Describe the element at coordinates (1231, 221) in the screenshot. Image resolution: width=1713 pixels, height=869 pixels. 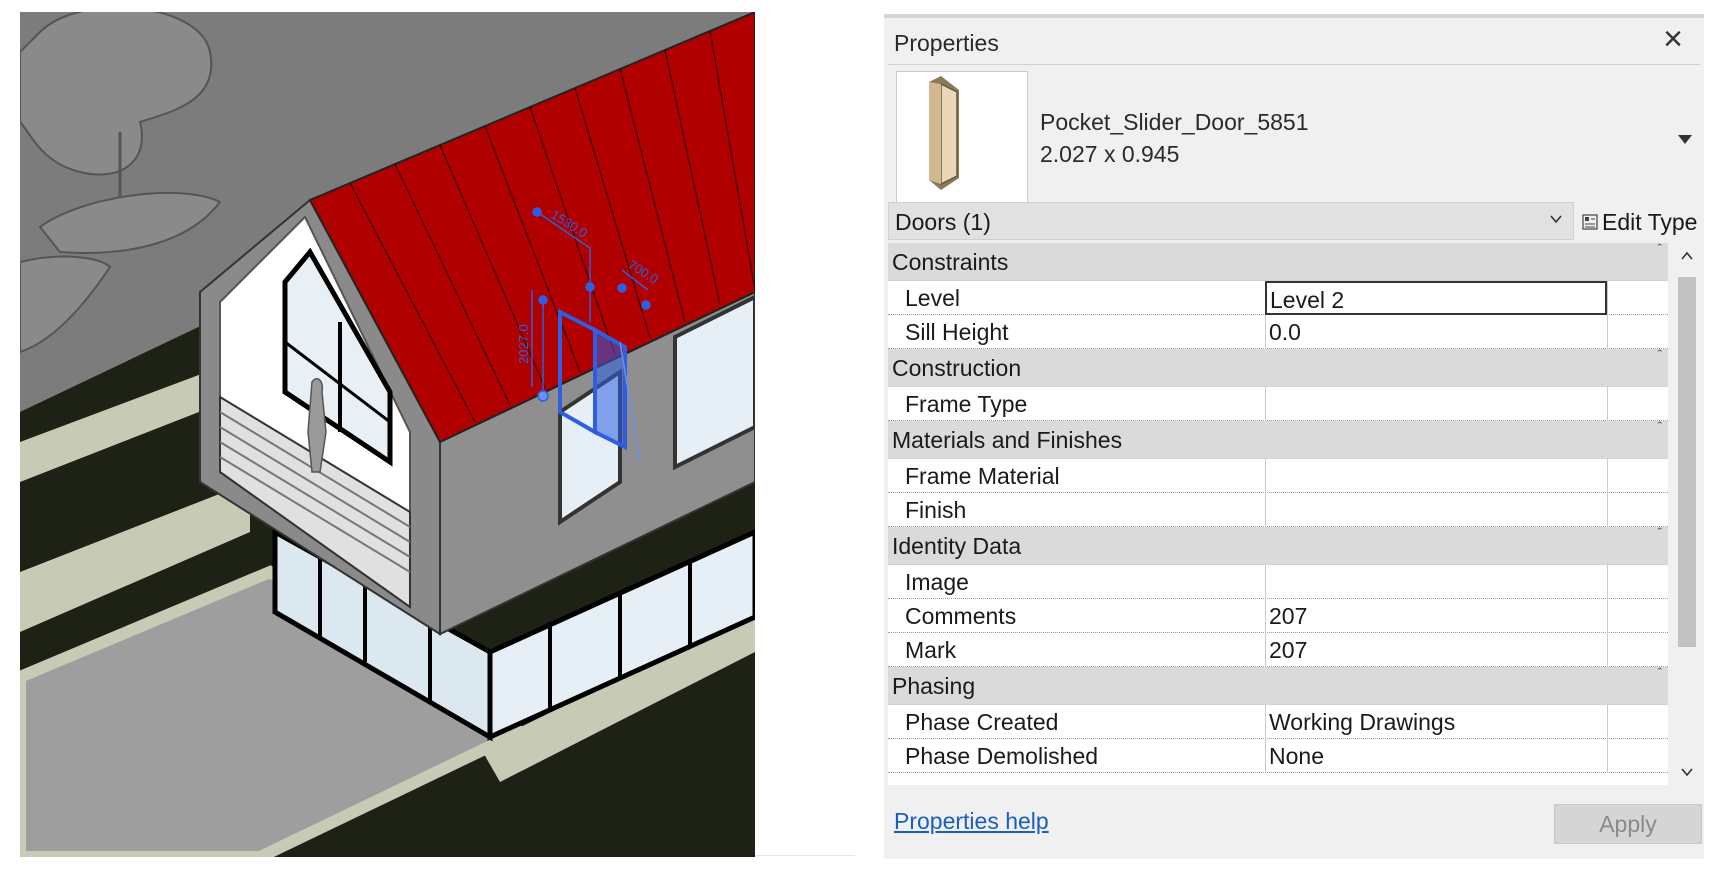
I see `instance-filter-dropdown: Doors (1)` at that location.